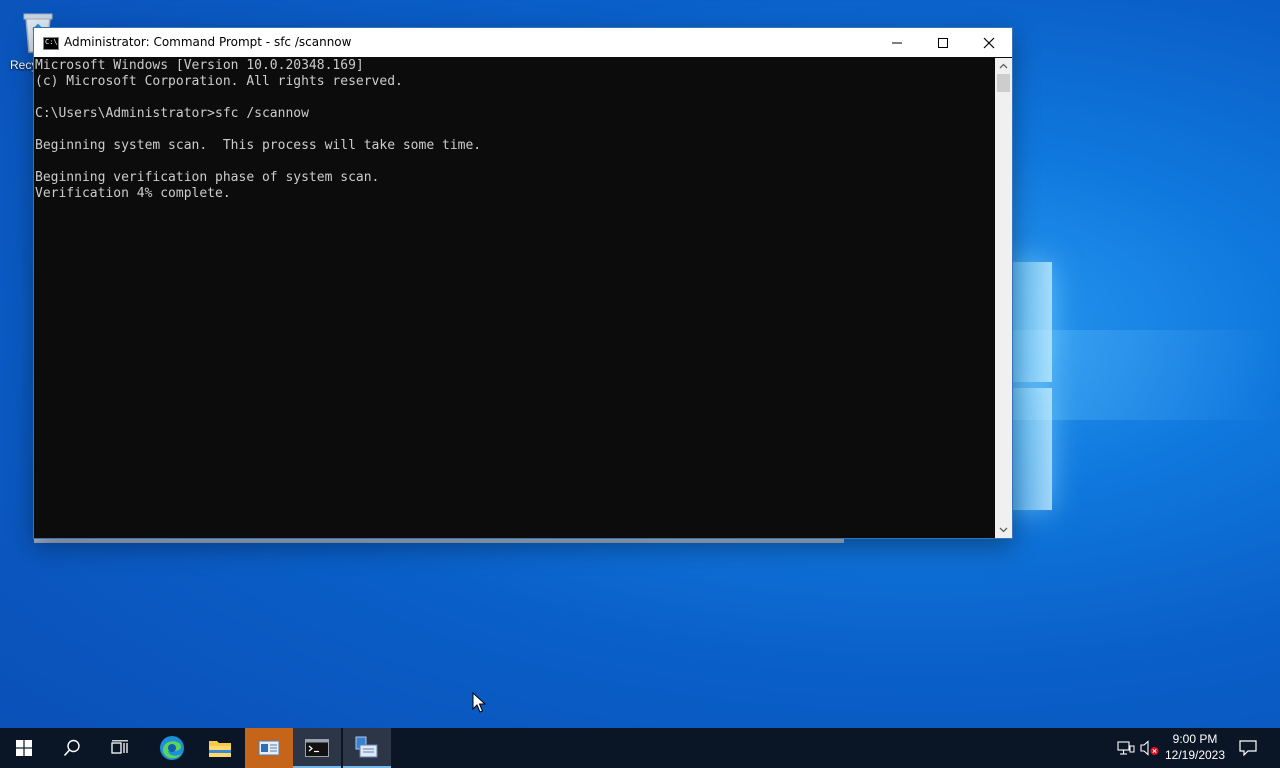 The width and height of the screenshot is (1280, 768). I want to click on windows-start-icon, so click(24, 748).